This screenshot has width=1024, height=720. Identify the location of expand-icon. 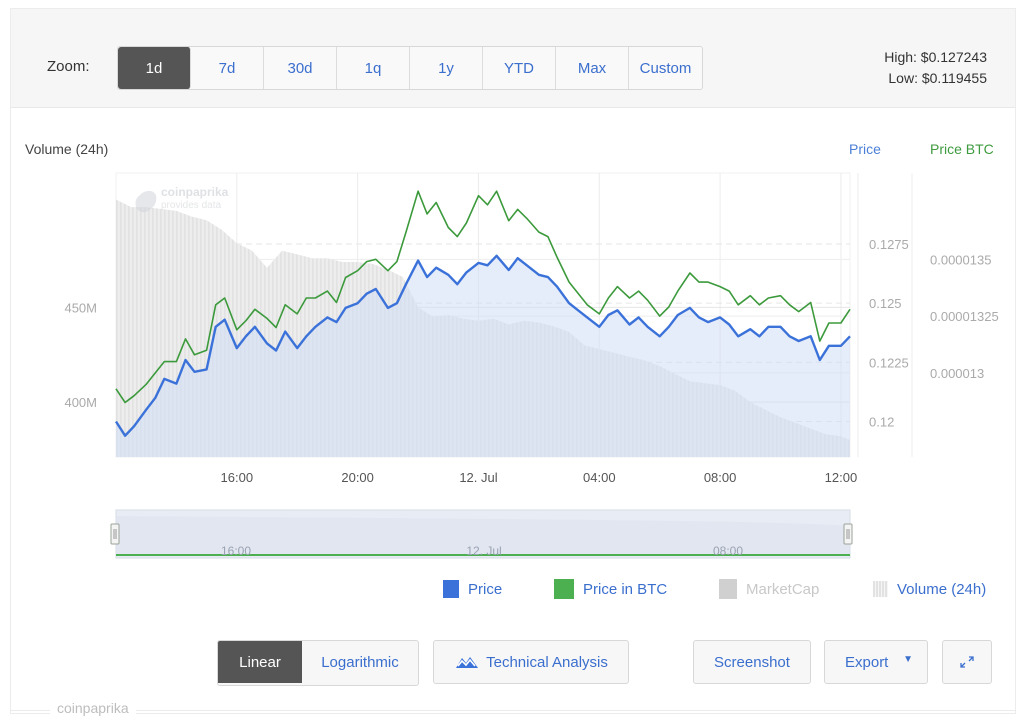
(967, 662).